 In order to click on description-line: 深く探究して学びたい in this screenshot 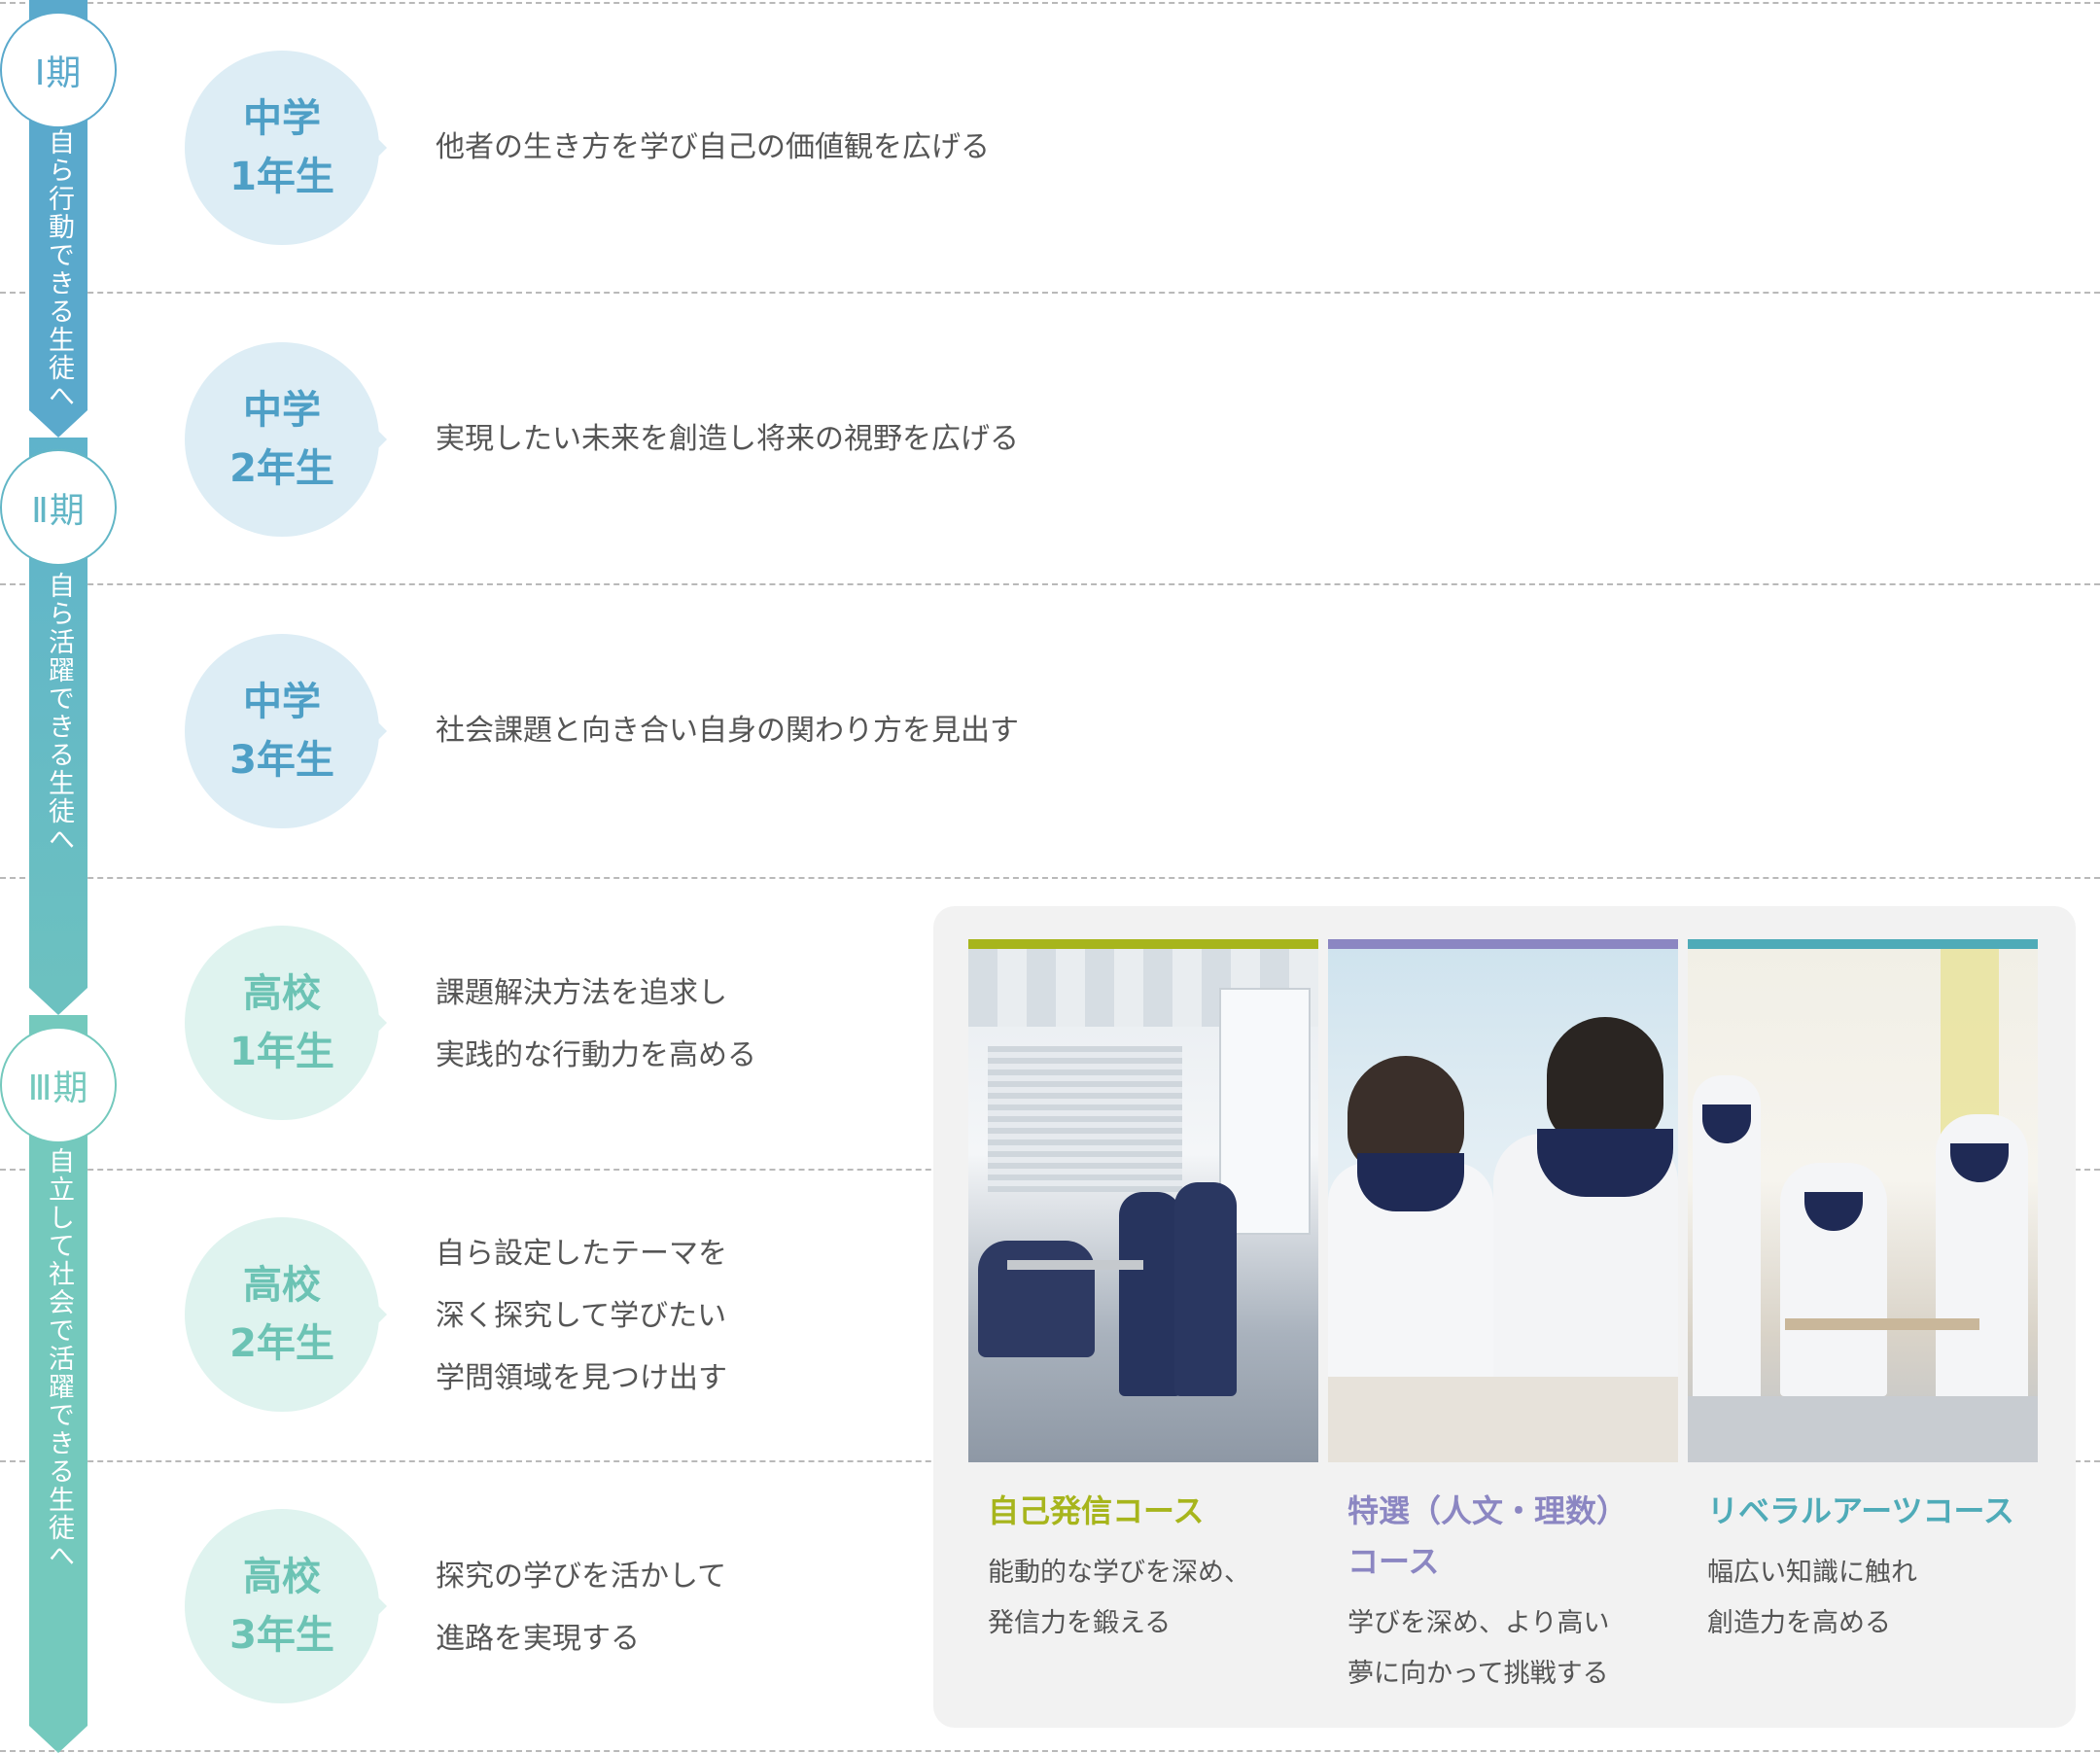, I will do `click(581, 1316)`.